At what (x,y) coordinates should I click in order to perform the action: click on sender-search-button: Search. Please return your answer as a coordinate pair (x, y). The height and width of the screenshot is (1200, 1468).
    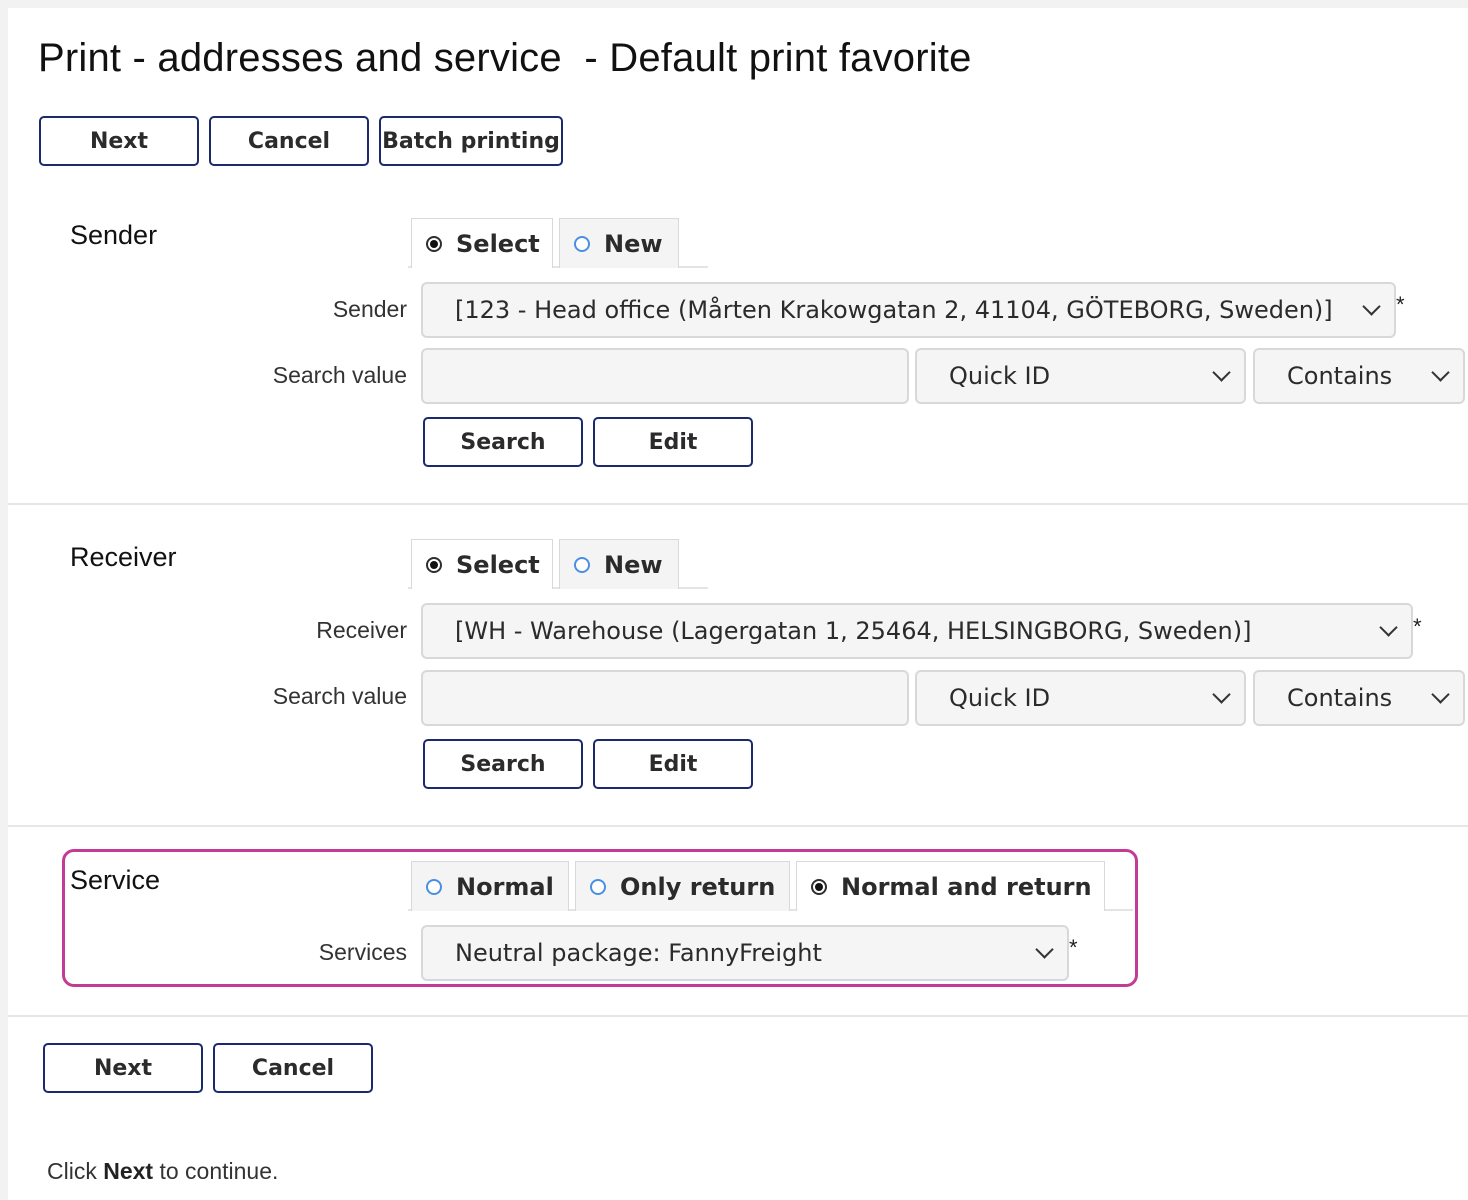
    Looking at the image, I should click on (503, 442).